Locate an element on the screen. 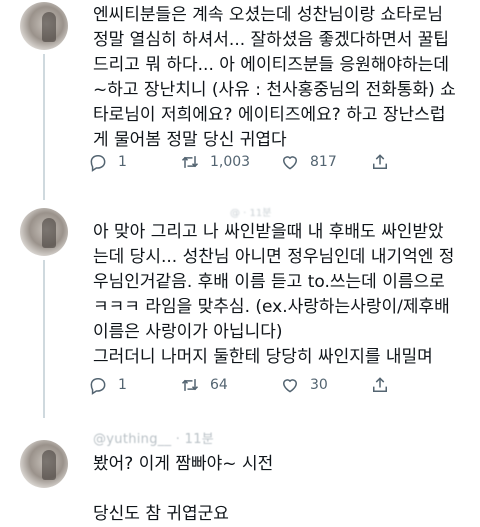 This screenshot has width=480, height=527. faded-handle-top: @ · 11분 is located at coordinates (251, 213).